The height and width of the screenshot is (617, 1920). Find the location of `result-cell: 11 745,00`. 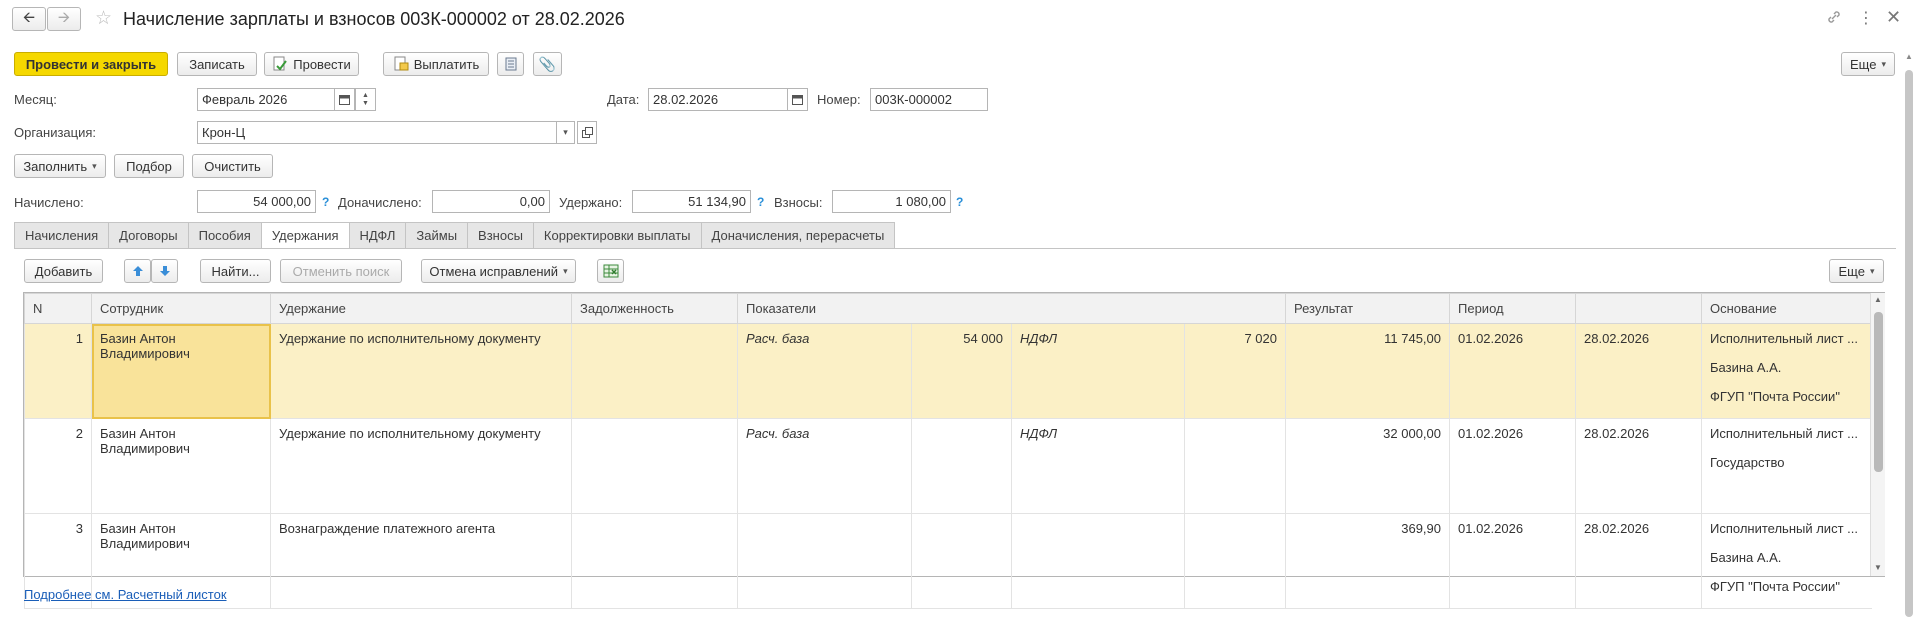

result-cell: 11 745,00 is located at coordinates (1367, 371).